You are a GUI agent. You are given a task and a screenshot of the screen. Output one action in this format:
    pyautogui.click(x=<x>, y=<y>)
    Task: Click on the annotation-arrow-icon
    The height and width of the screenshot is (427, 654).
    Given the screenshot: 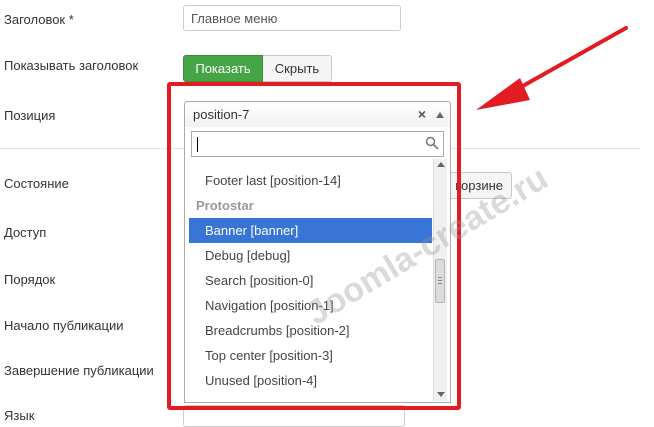 What is the action you would take?
    pyautogui.click(x=552, y=68)
    